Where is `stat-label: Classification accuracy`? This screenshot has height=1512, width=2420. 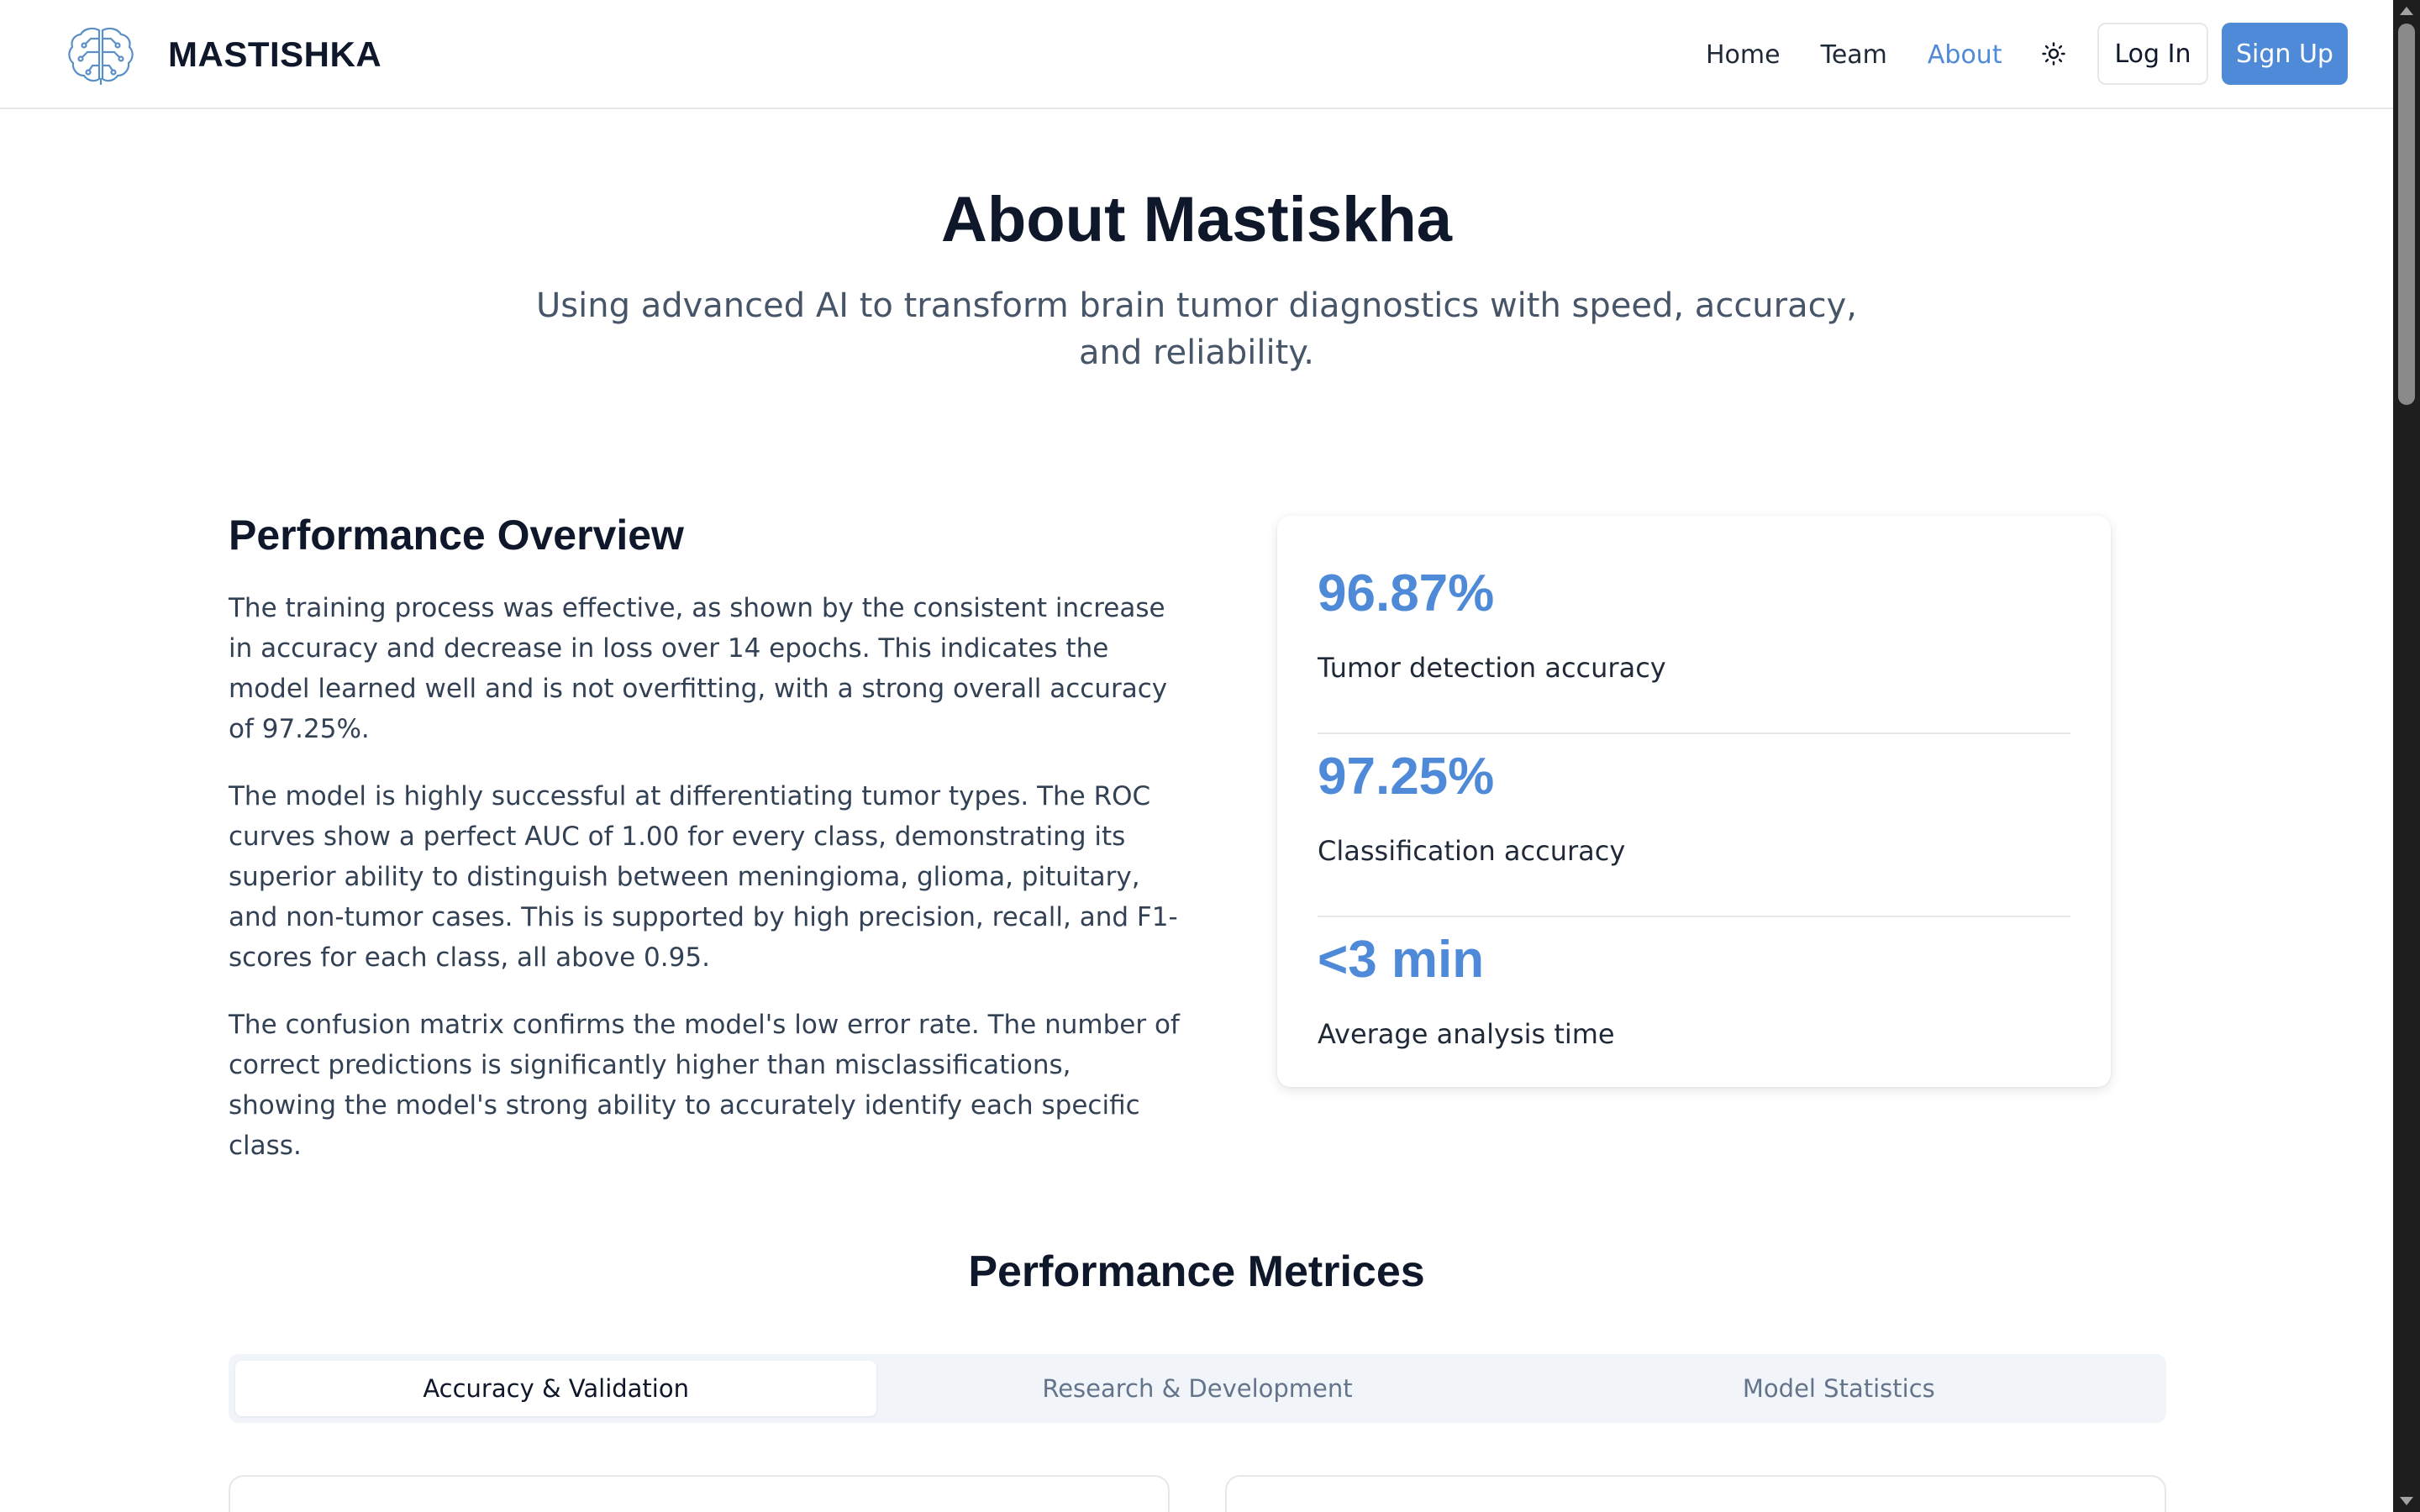
stat-label: Classification accuracy is located at coordinates (1472, 851).